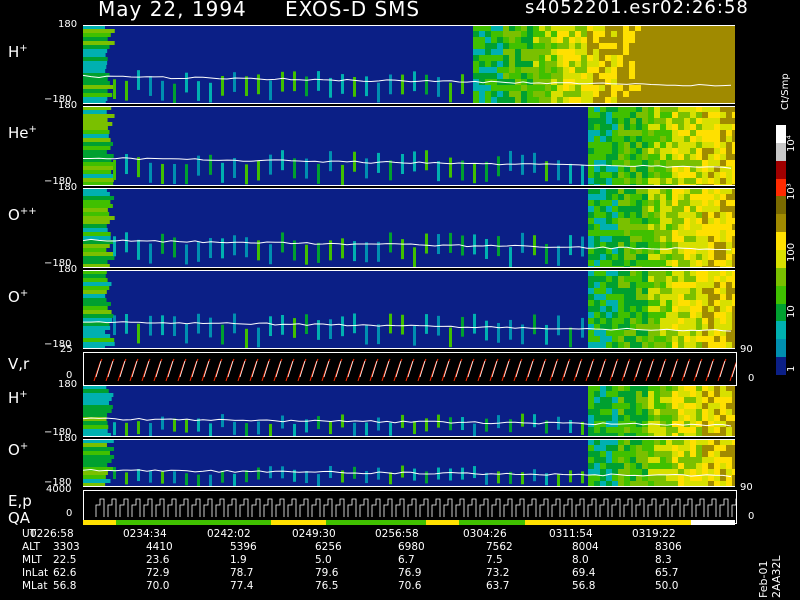 This screenshot has height=600, width=800. What do you see at coordinates (18, 398) in the screenshot?
I see `panel-label-5: H+` at bounding box center [18, 398].